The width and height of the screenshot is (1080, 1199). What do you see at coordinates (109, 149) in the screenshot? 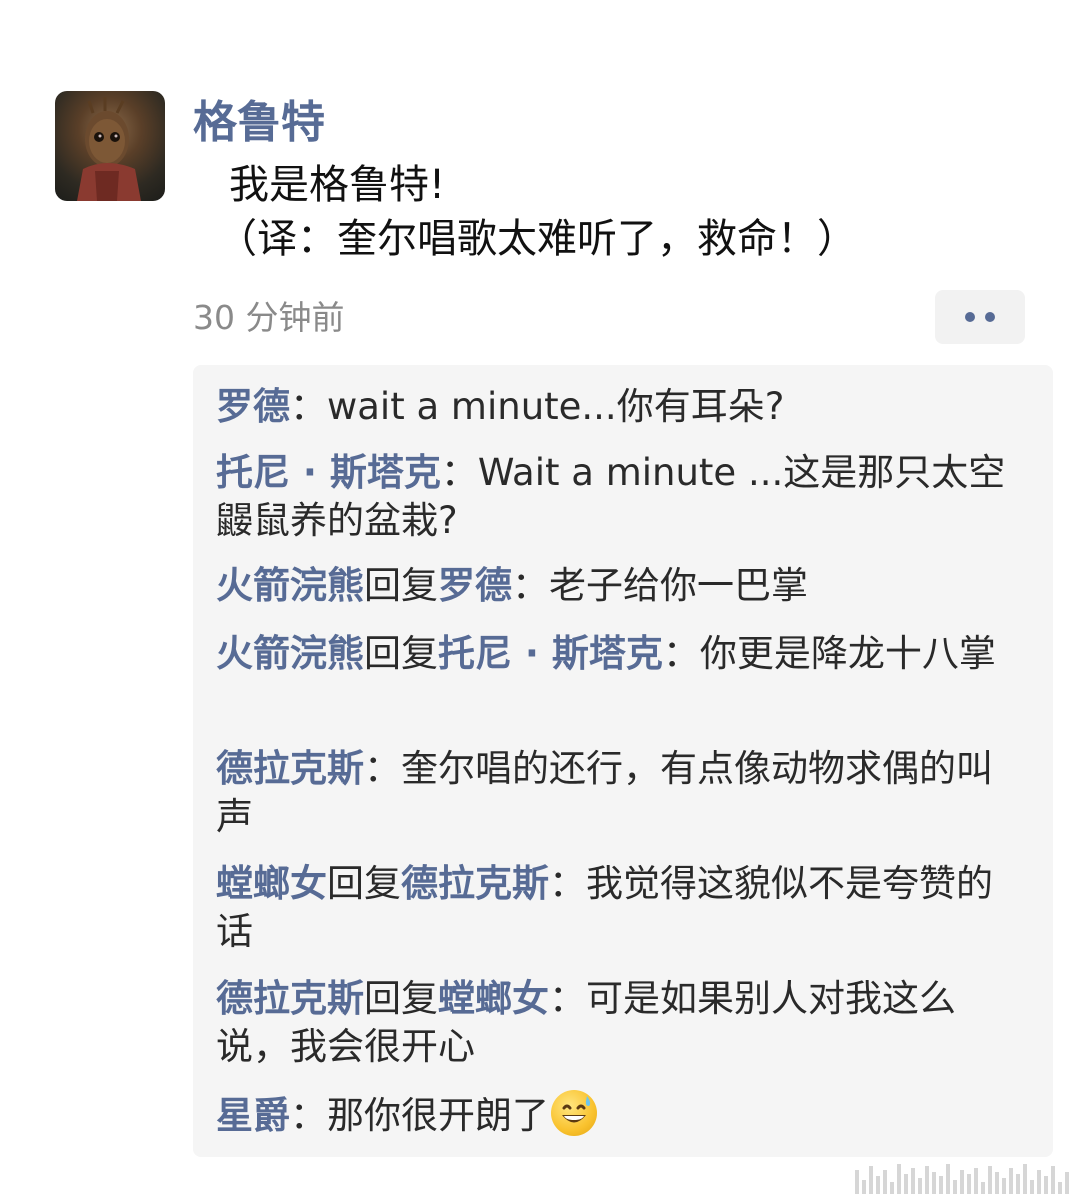
I see `groot-avatar-icon` at bounding box center [109, 149].